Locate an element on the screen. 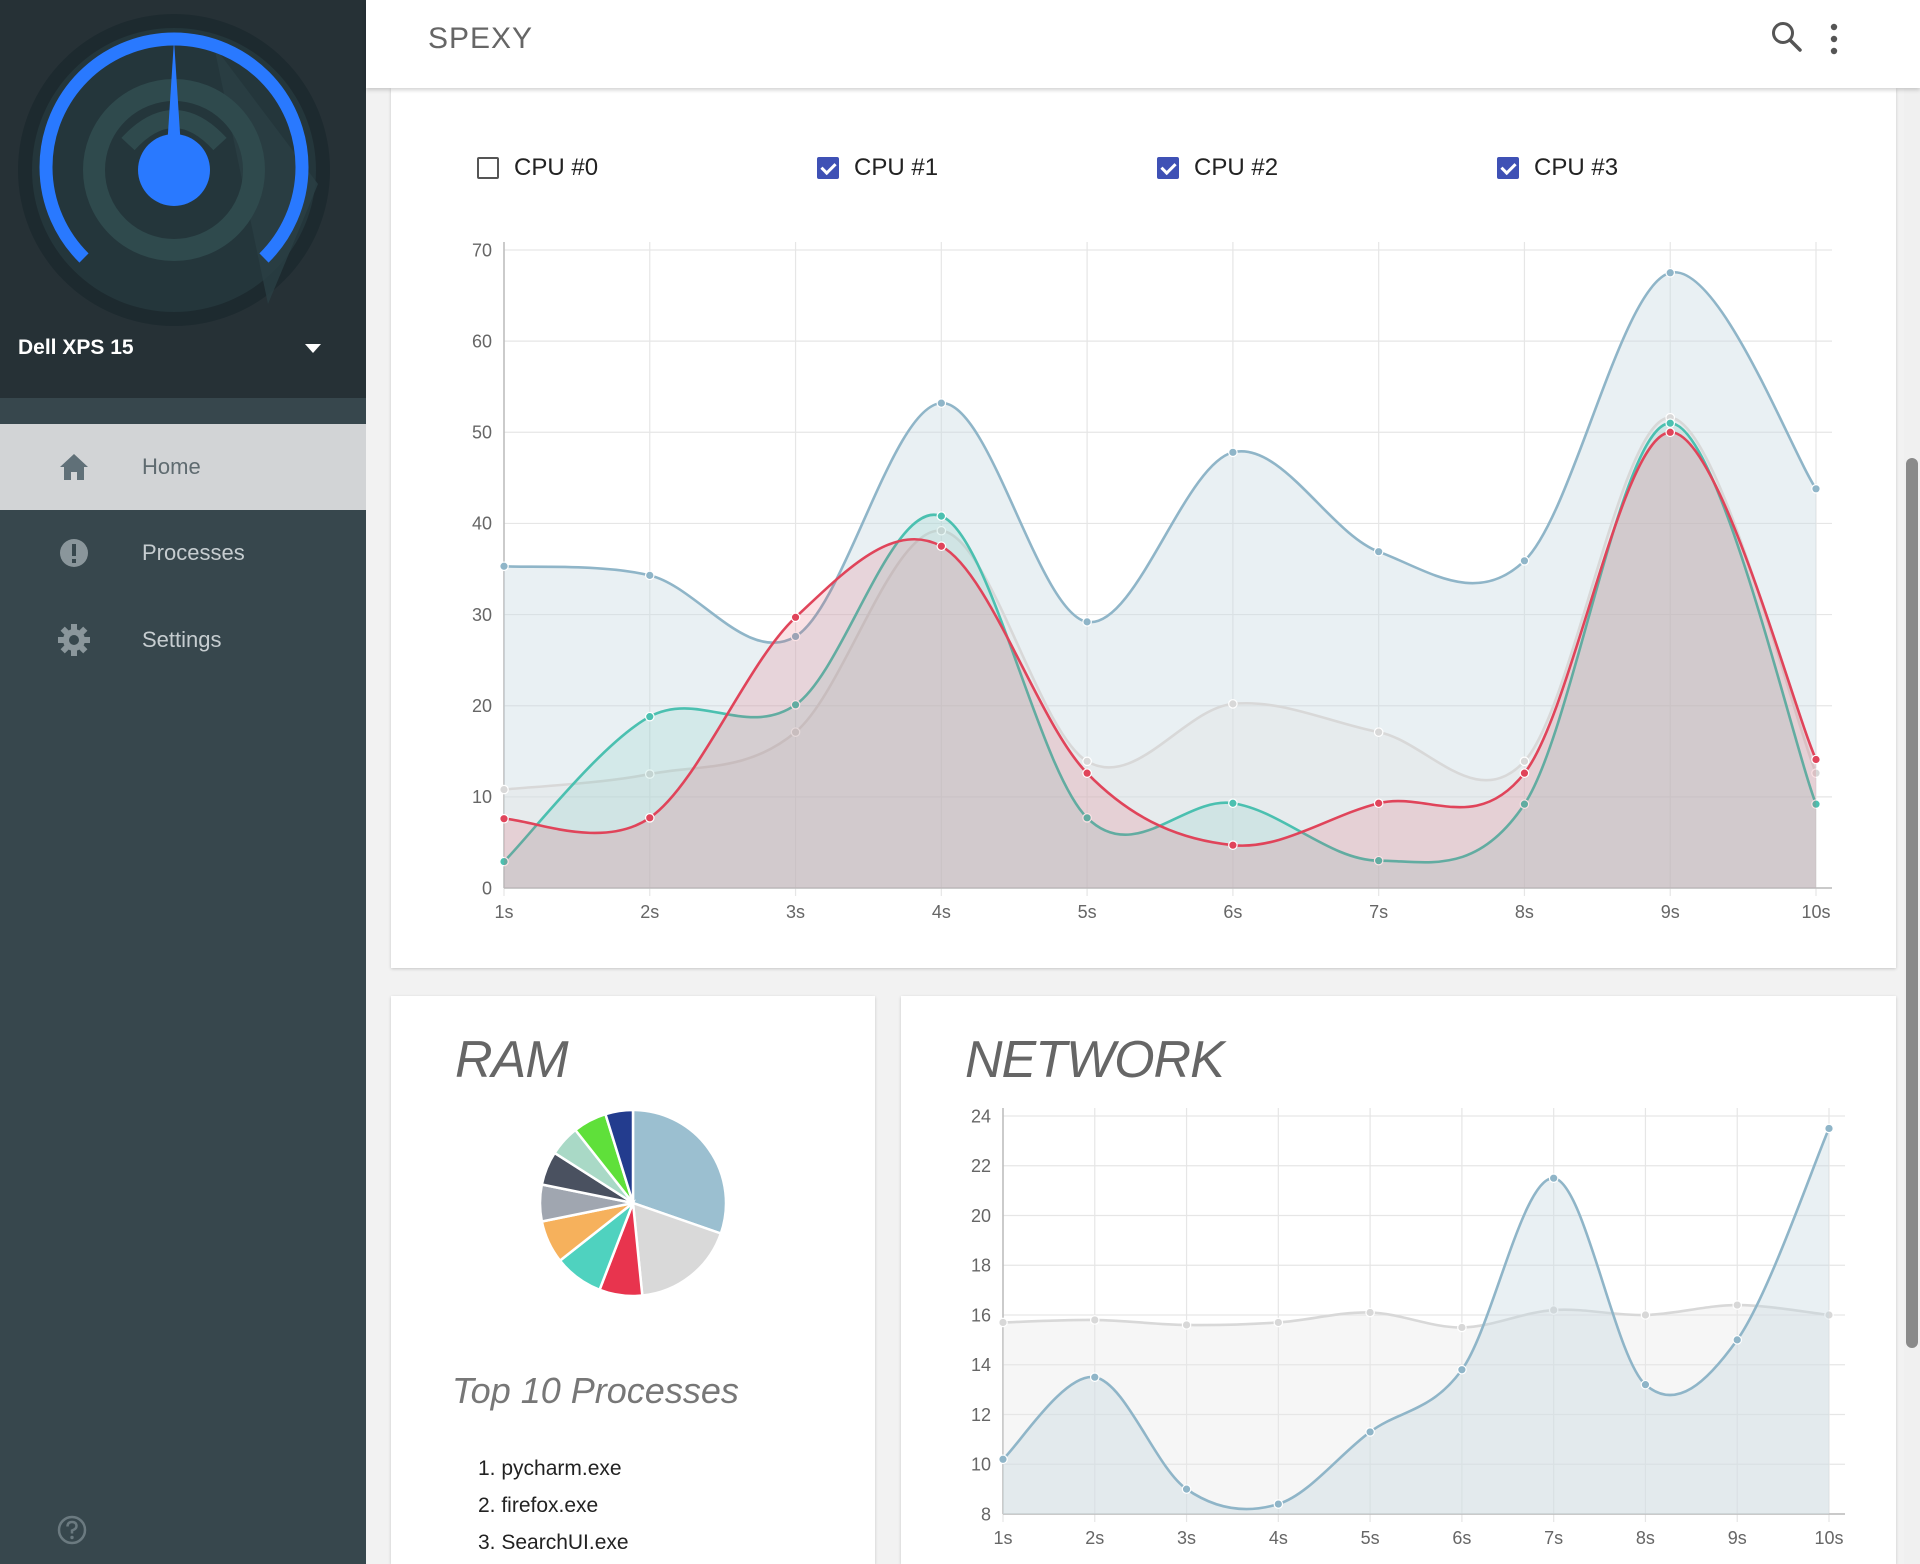  sidebar-item-home: Home is located at coordinates (183, 467).